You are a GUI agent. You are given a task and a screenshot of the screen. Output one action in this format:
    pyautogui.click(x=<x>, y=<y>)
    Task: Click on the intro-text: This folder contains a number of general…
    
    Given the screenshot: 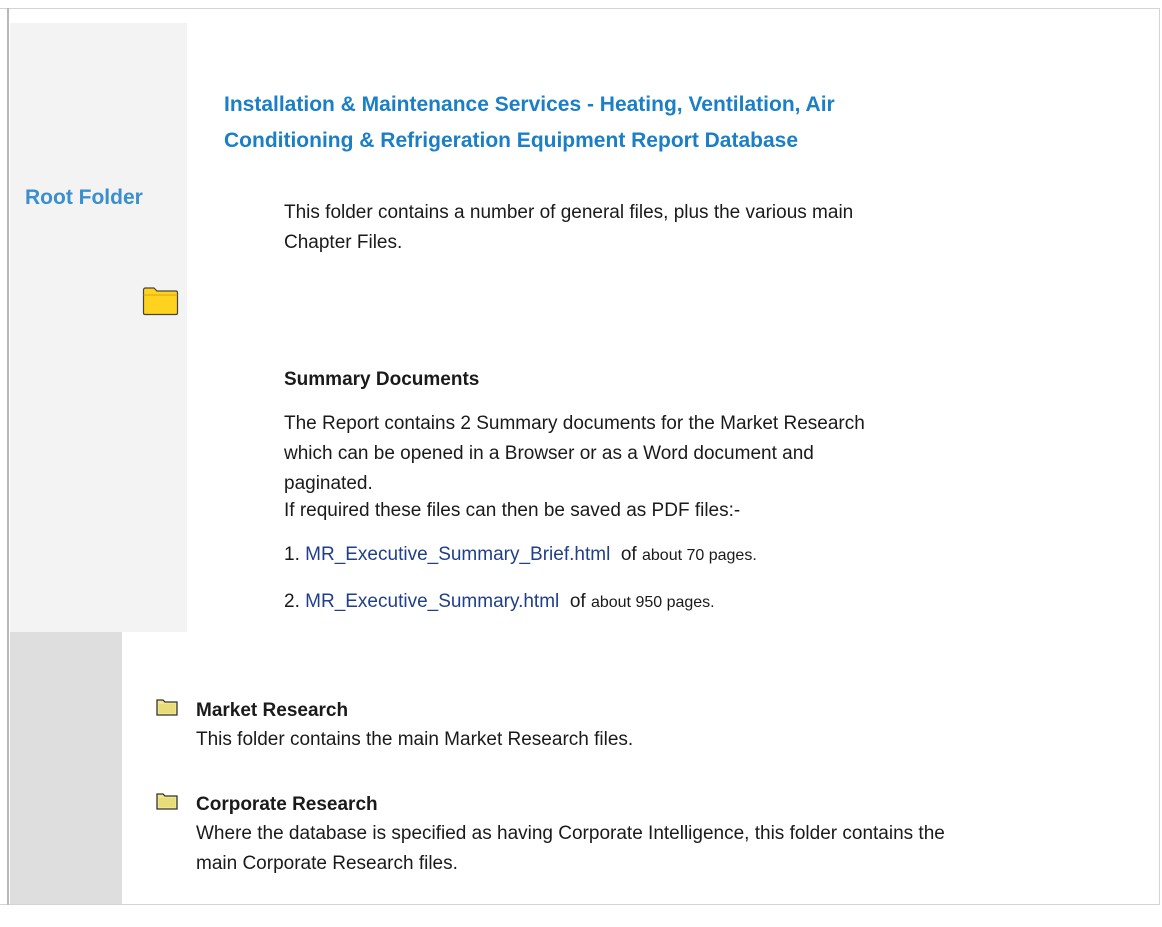 What is the action you would take?
    pyautogui.click(x=569, y=227)
    